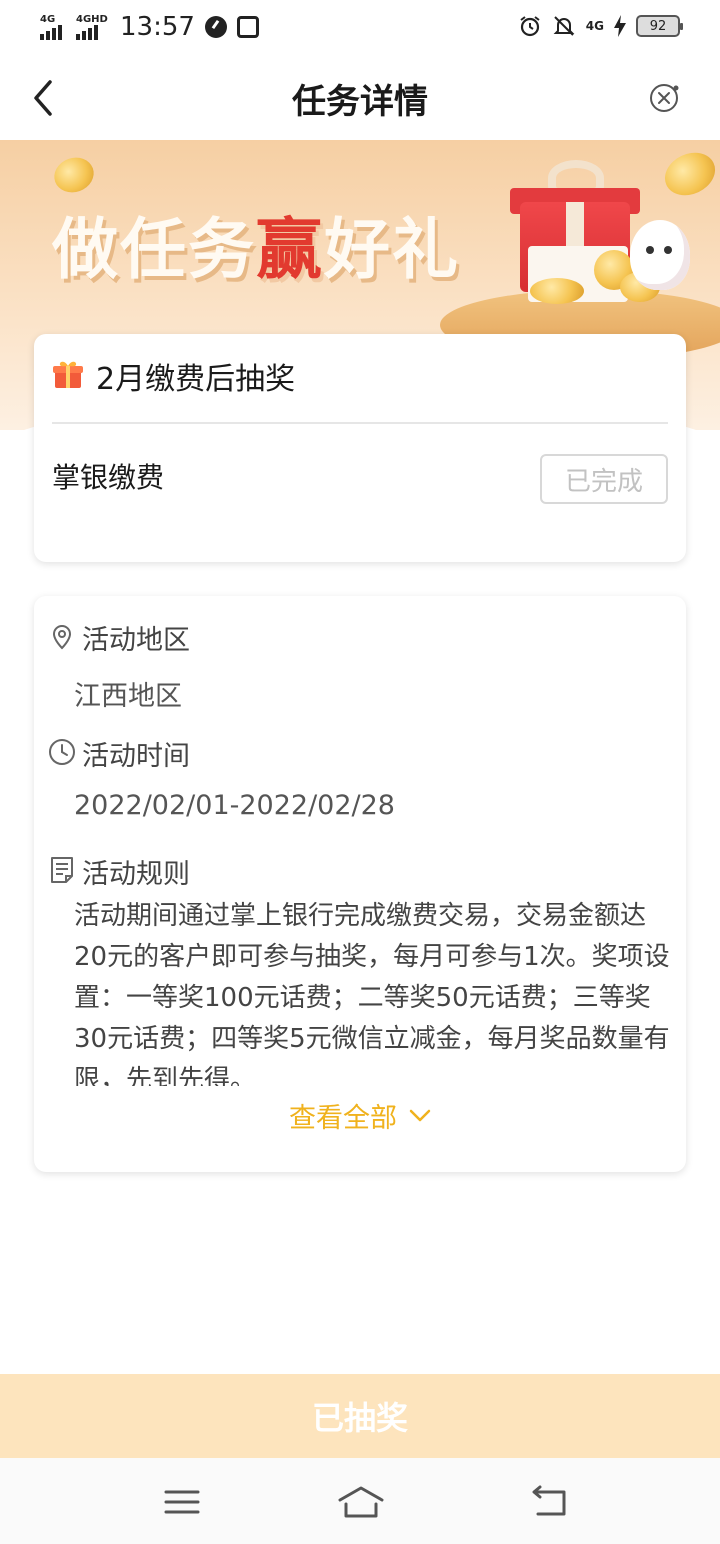  Describe the element at coordinates (660, 255) in the screenshot. I see `mascot-image` at that location.